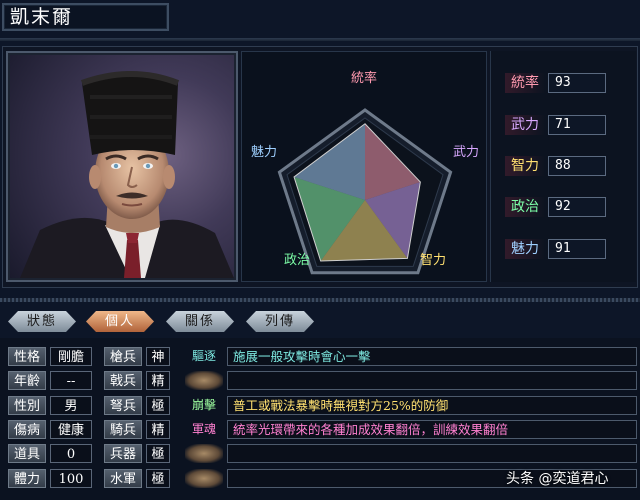 The width and height of the screenshot is (640, 500). Describe the element at coordinates (71, 429) in the screenshot. I see `info-value-injury: 健康` at that location.